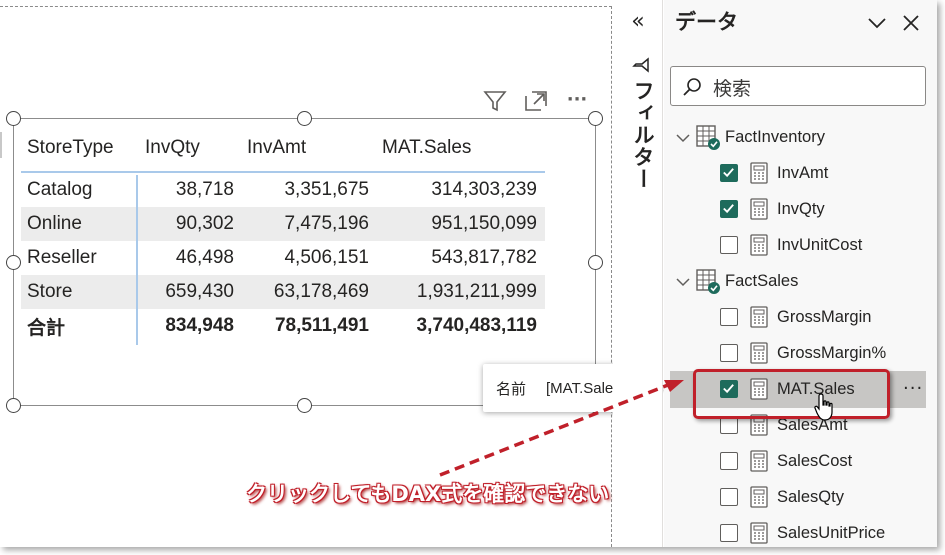 This screenshot has width=945, height=555. I want to click on field-more-options-icon: ···, so click(913, 388).